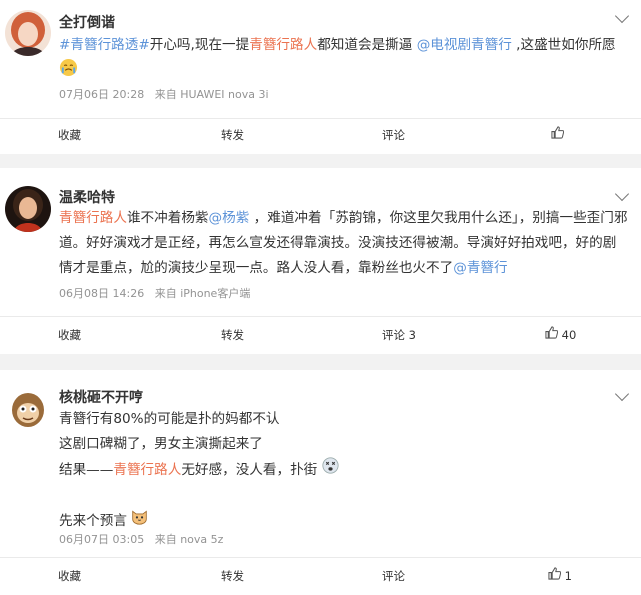 This screenshot has width=641, height=595. What do you see at coordinates (161, 444) in the screenshot?
I see `text-segment: 这剧口碑糊了，男女主演撕起来了` at bounding box center [161, 444].